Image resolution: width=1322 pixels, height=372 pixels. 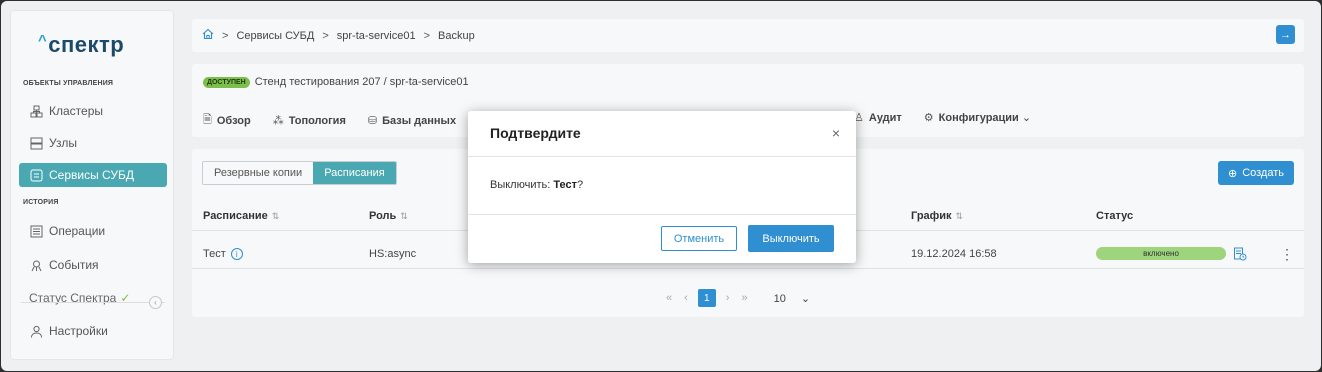 I want to click on disable-button: Выключить, so click(x=791, y=238).